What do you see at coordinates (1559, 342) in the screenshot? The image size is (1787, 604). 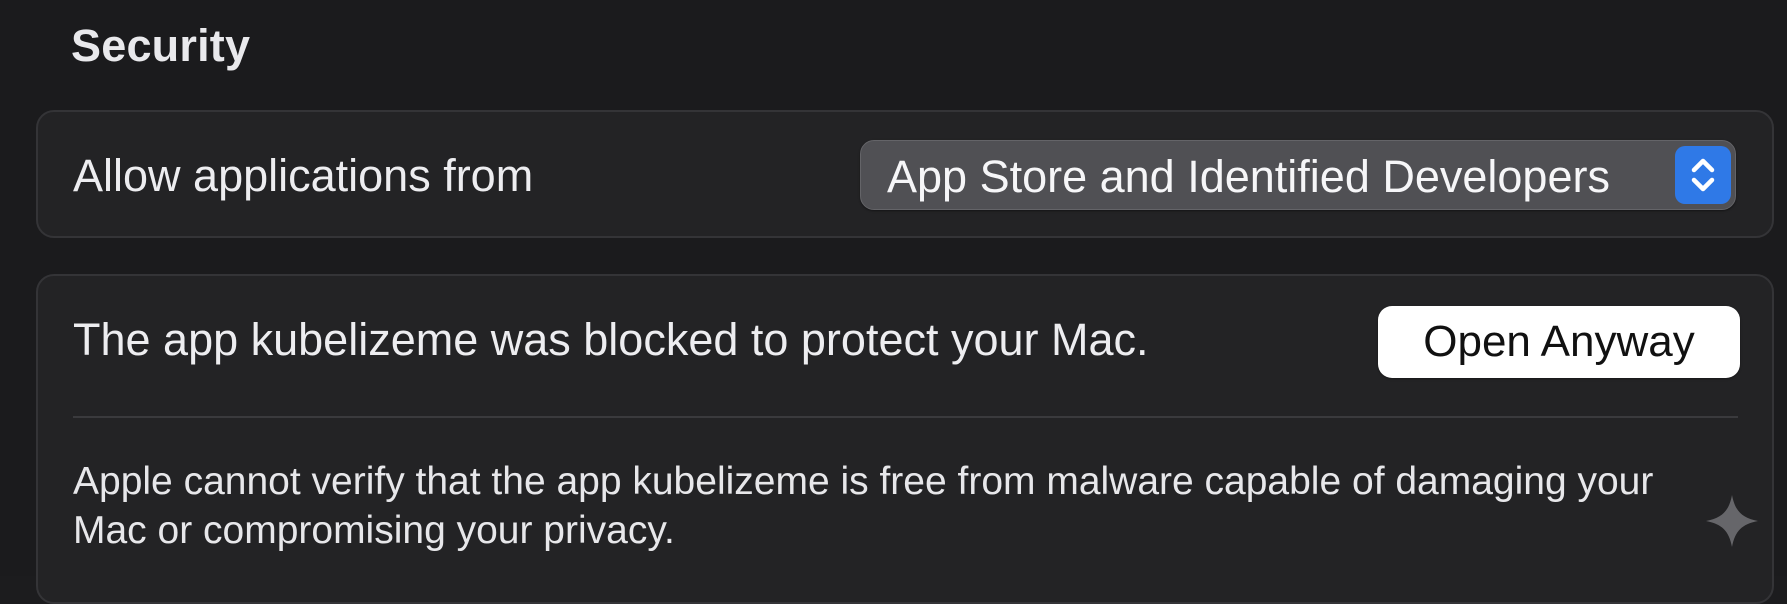 I see `open-anyway-button: Open Anyway` at bounding box center [1559, 342].